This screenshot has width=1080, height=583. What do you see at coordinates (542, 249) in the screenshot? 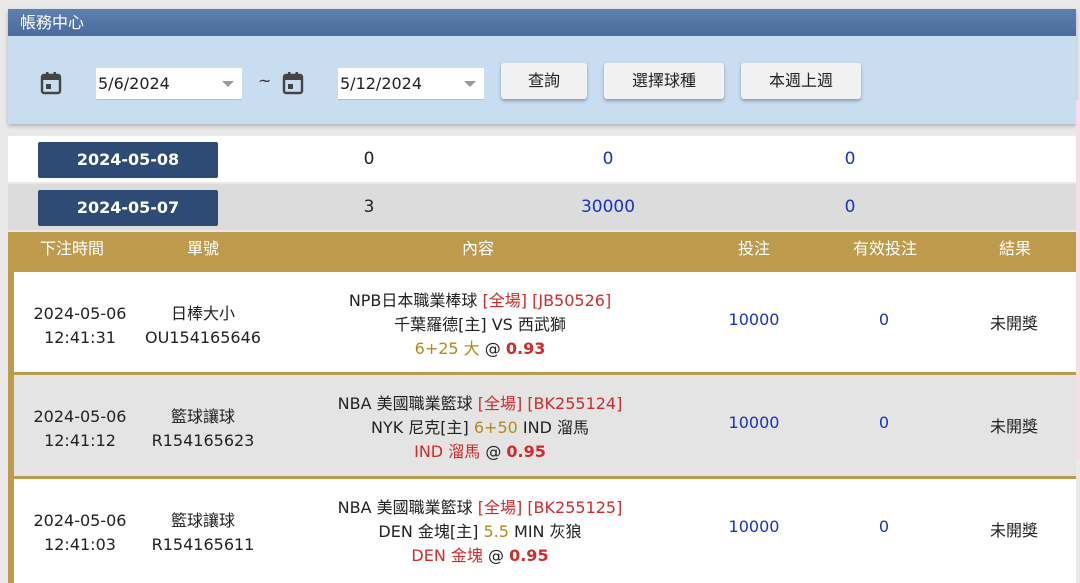
I see `table-header: 下注時間 單號 內容 投注 有效投注 結果` at bounding box center [542, 249].